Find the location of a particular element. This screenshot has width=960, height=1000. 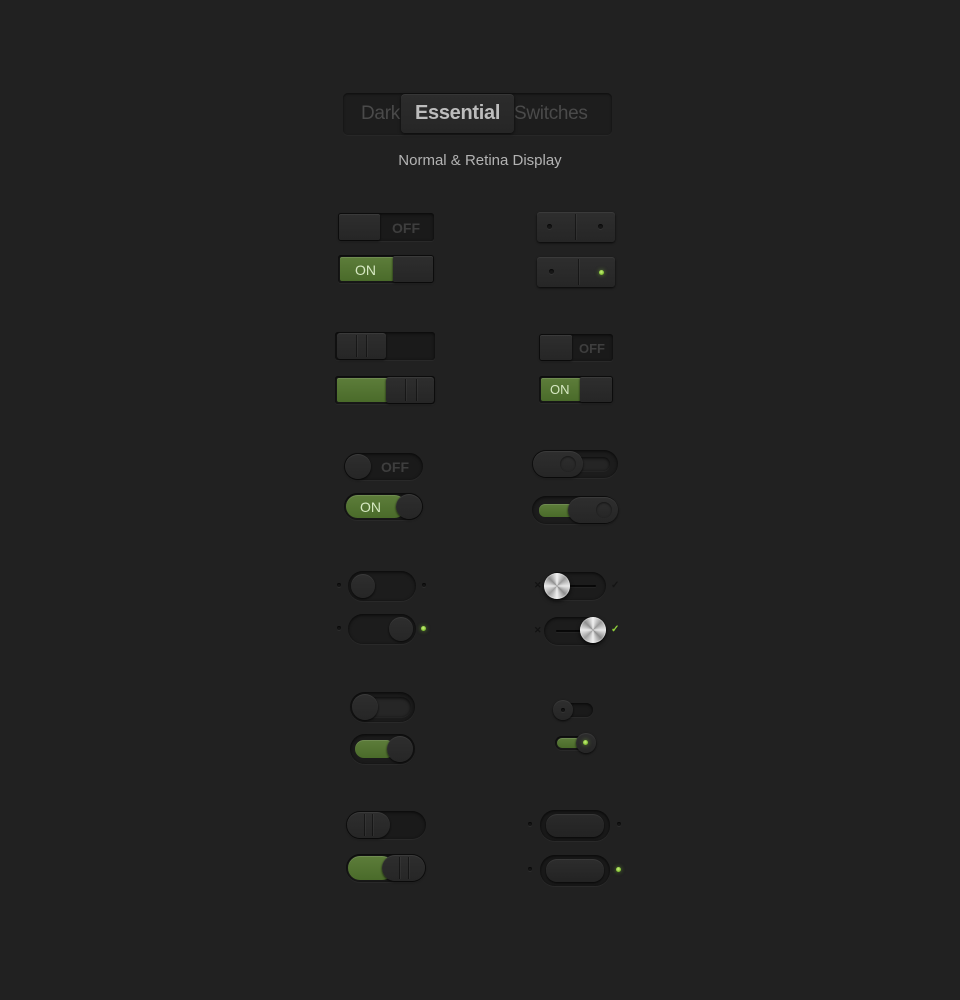

knob-center-lit is located at coordinates (585, 742).